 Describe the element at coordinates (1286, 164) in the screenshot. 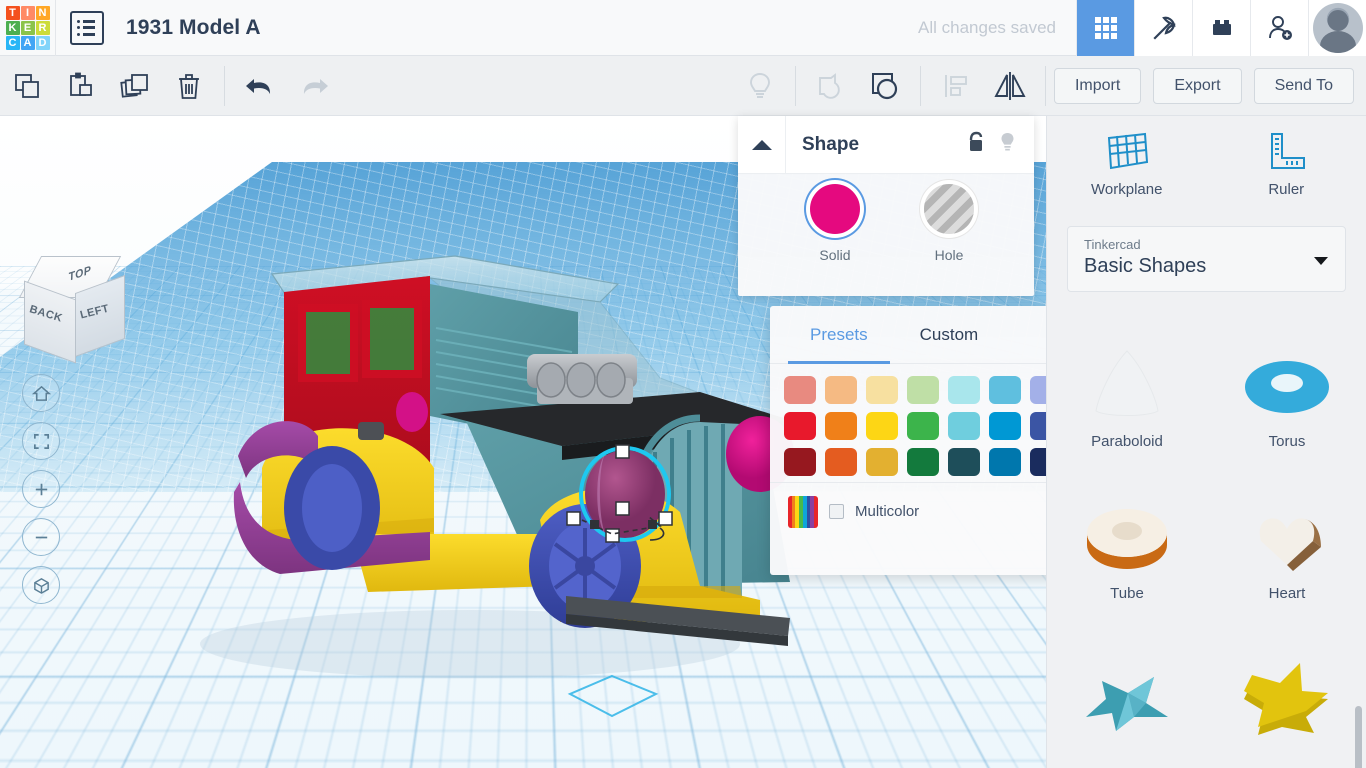

I see `ruler-tool: Ruler` at that location.